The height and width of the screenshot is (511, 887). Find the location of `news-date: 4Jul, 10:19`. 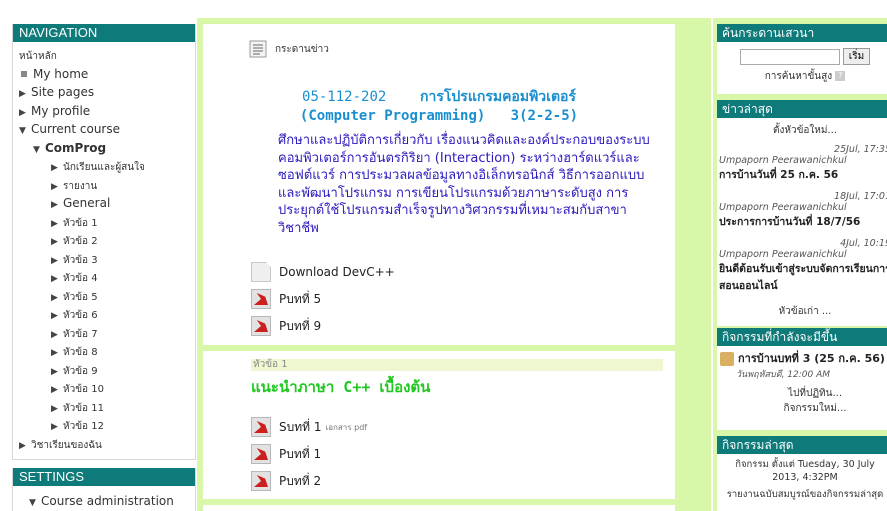

news-date: 4Jul, 10:19 is located at coordinates (863, 243).